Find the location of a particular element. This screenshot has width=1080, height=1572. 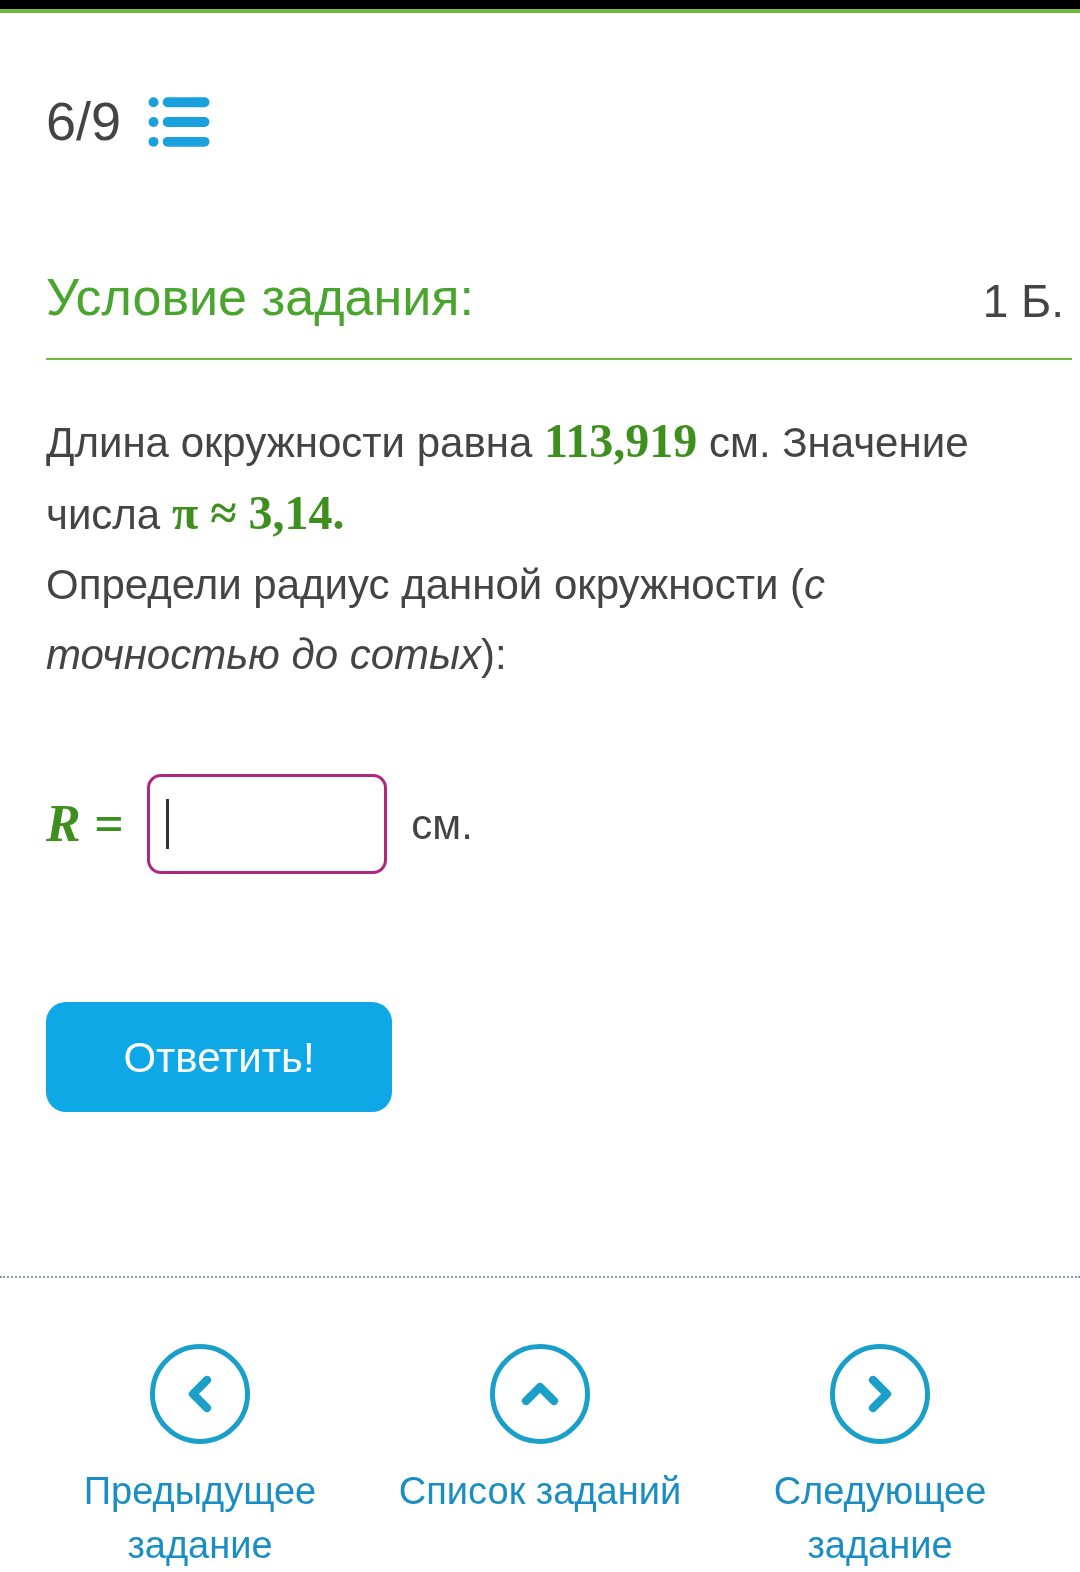

nav-link: Предыдущее задание is located at coordinates (200, 1518).